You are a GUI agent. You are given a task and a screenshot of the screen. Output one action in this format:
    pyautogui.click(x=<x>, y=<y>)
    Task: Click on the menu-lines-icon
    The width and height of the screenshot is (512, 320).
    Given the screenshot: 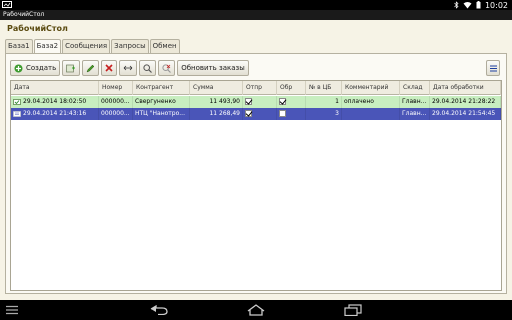 What is the action you would take?
    pyautogui.click(x=12, y=310)
    